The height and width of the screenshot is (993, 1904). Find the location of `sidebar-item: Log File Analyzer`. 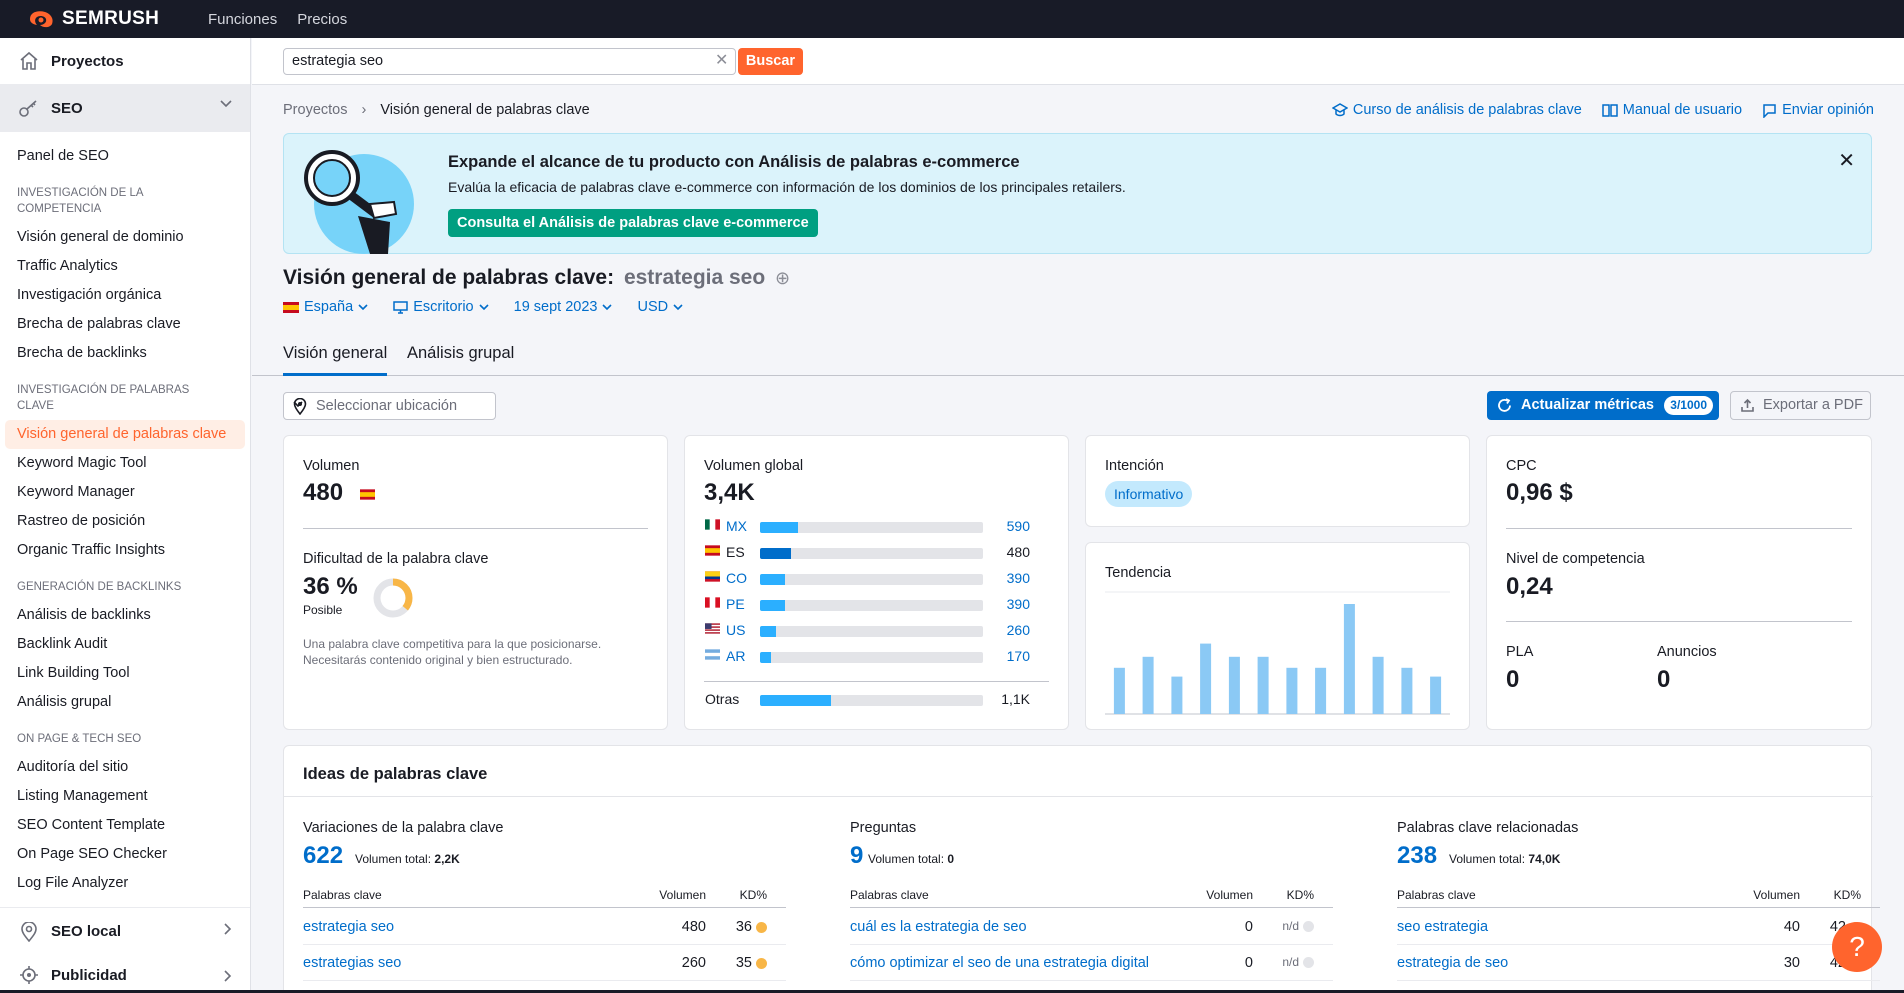

sidebar-item: Log File Analyzer is located at coordinates (125, 883).